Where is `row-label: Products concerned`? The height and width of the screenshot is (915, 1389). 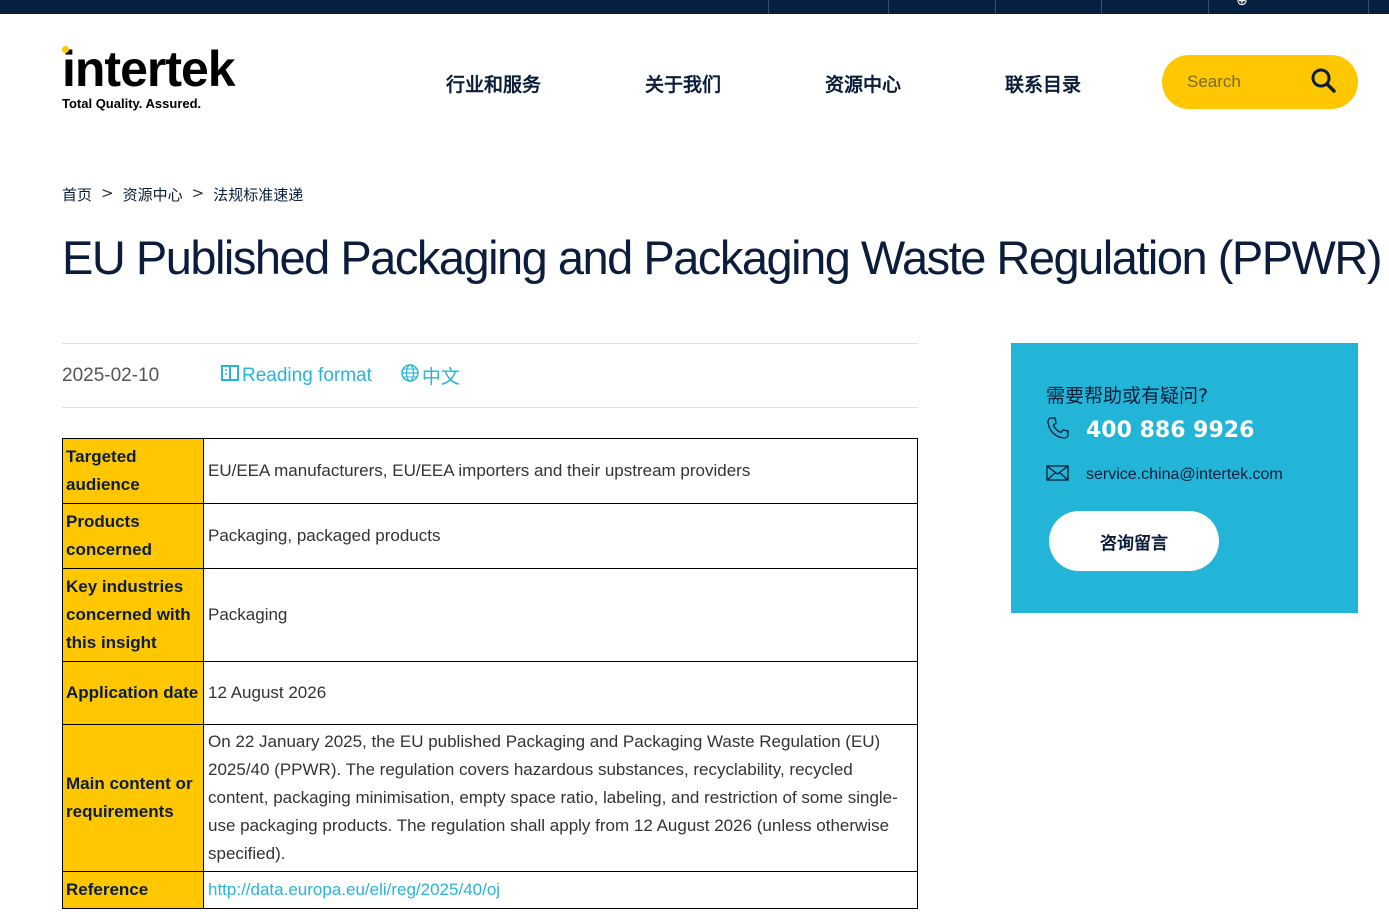 row-label: Products concerned is located at coordinates (133, 536).